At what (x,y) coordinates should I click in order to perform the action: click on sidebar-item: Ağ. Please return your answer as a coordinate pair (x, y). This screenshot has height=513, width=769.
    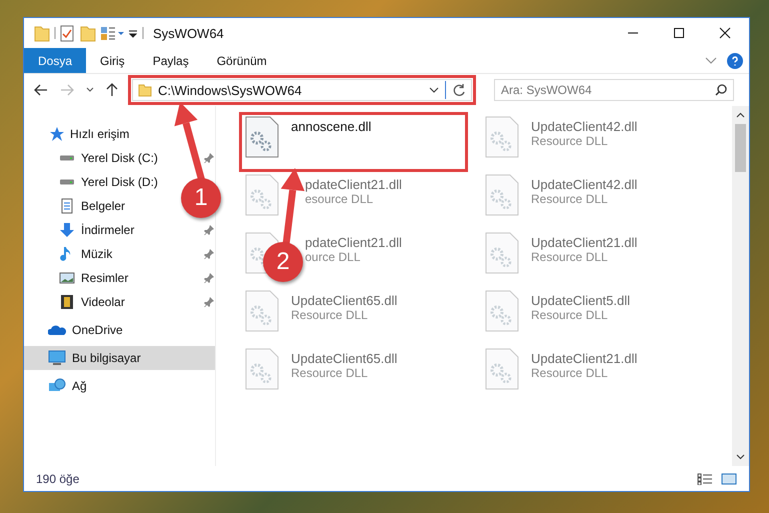
    Looking at the image, I should click on (119, 386).